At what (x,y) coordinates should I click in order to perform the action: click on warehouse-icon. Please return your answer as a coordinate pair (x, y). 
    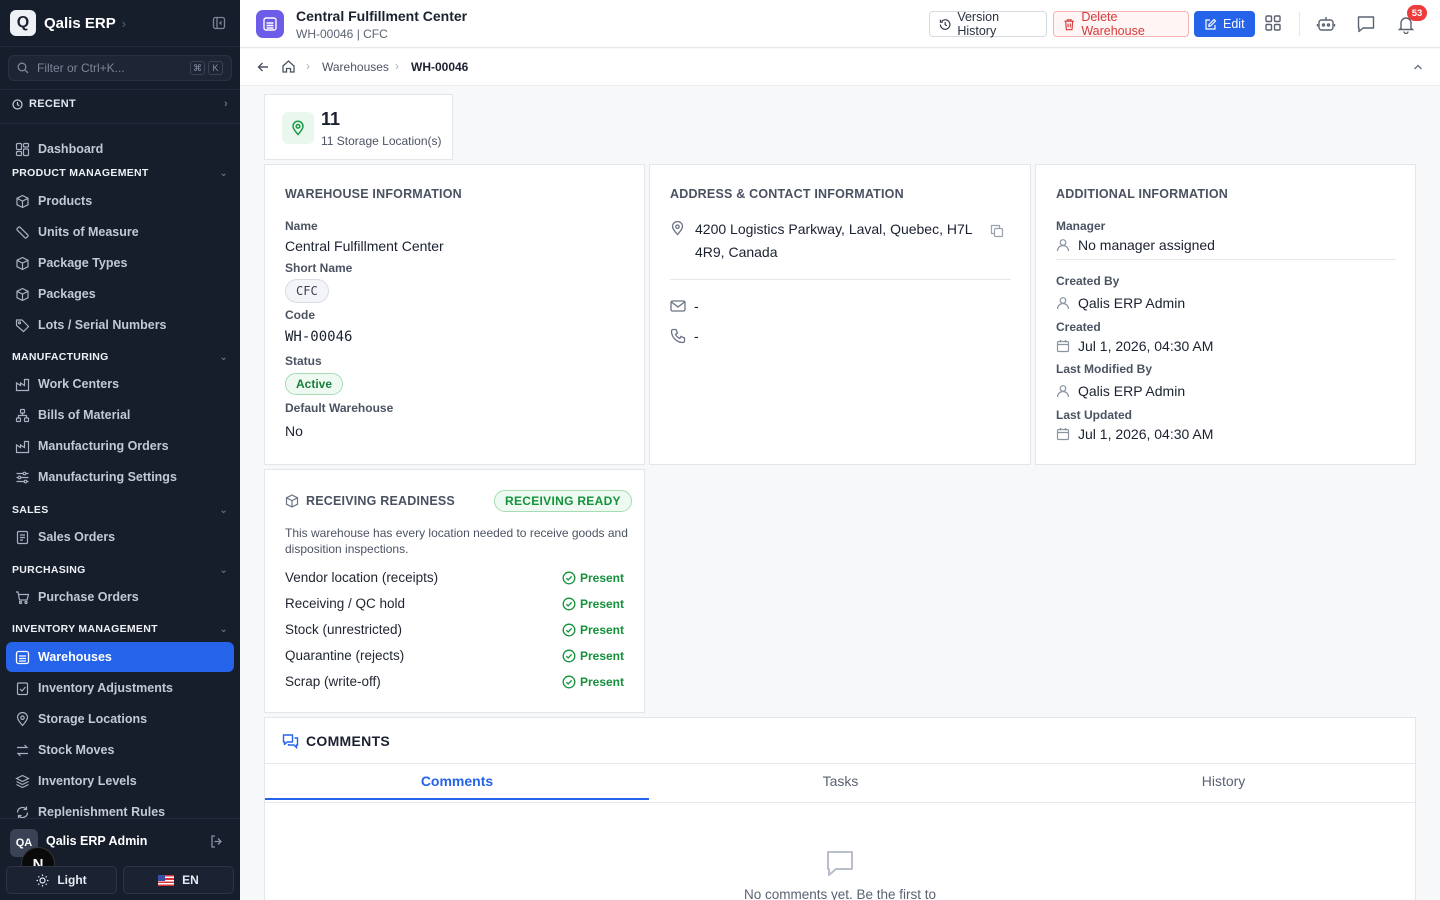
    Looking at the image, I should click on (22, 657).